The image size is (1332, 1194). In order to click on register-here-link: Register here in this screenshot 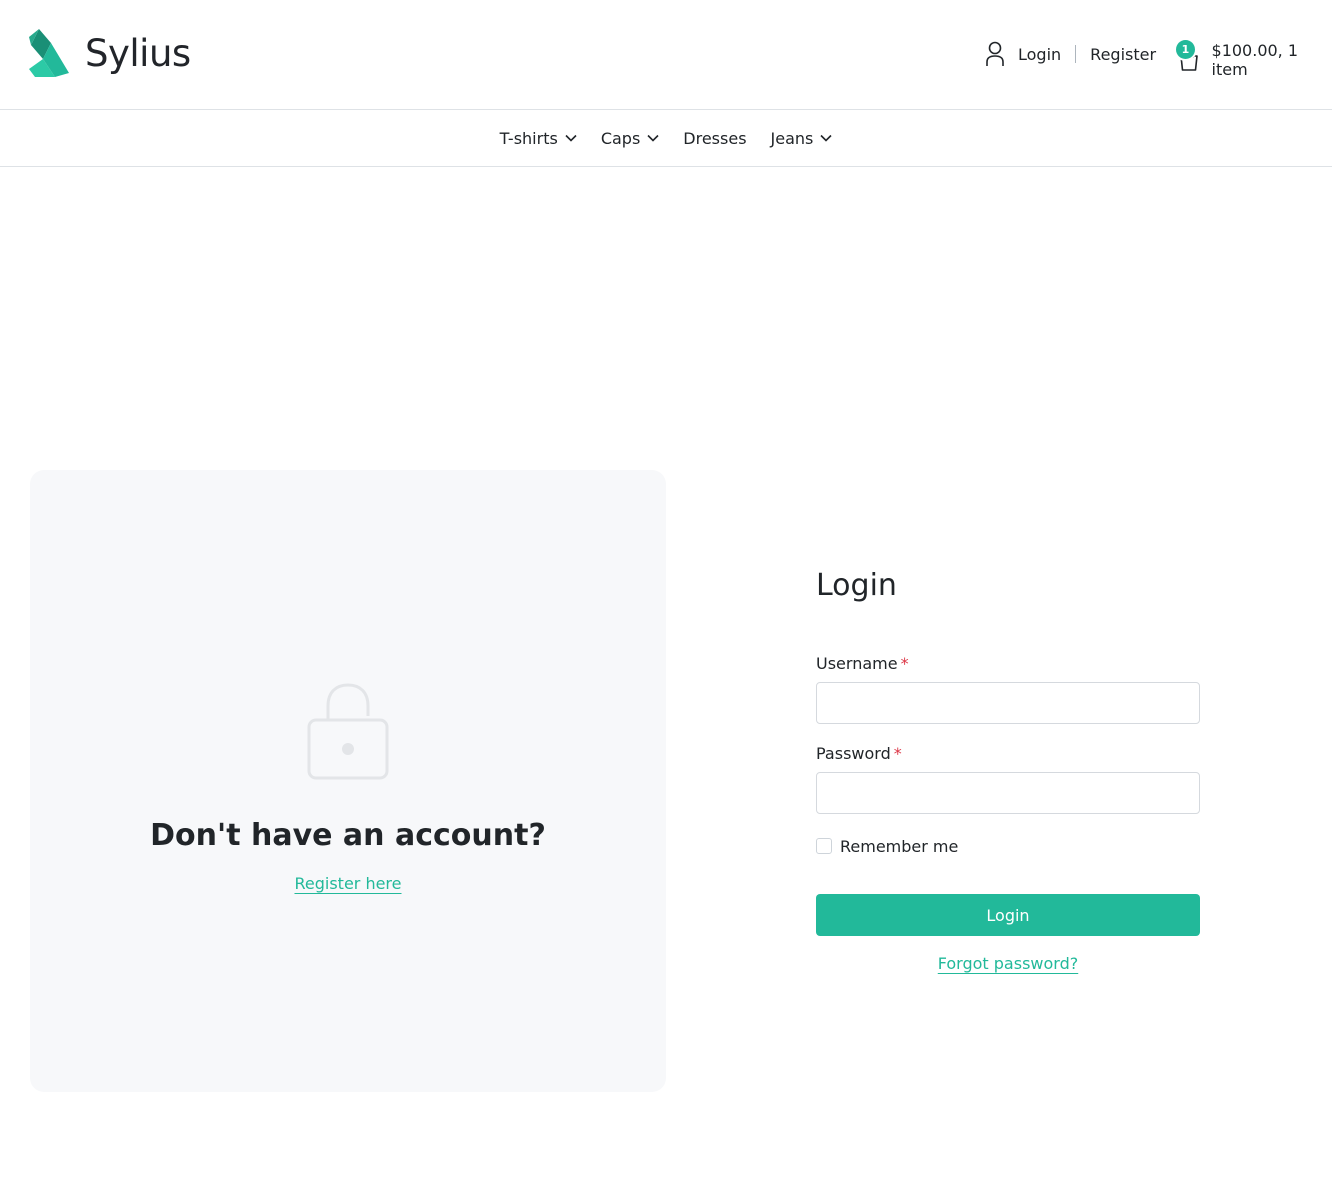, I will do `click(347, 883)`.